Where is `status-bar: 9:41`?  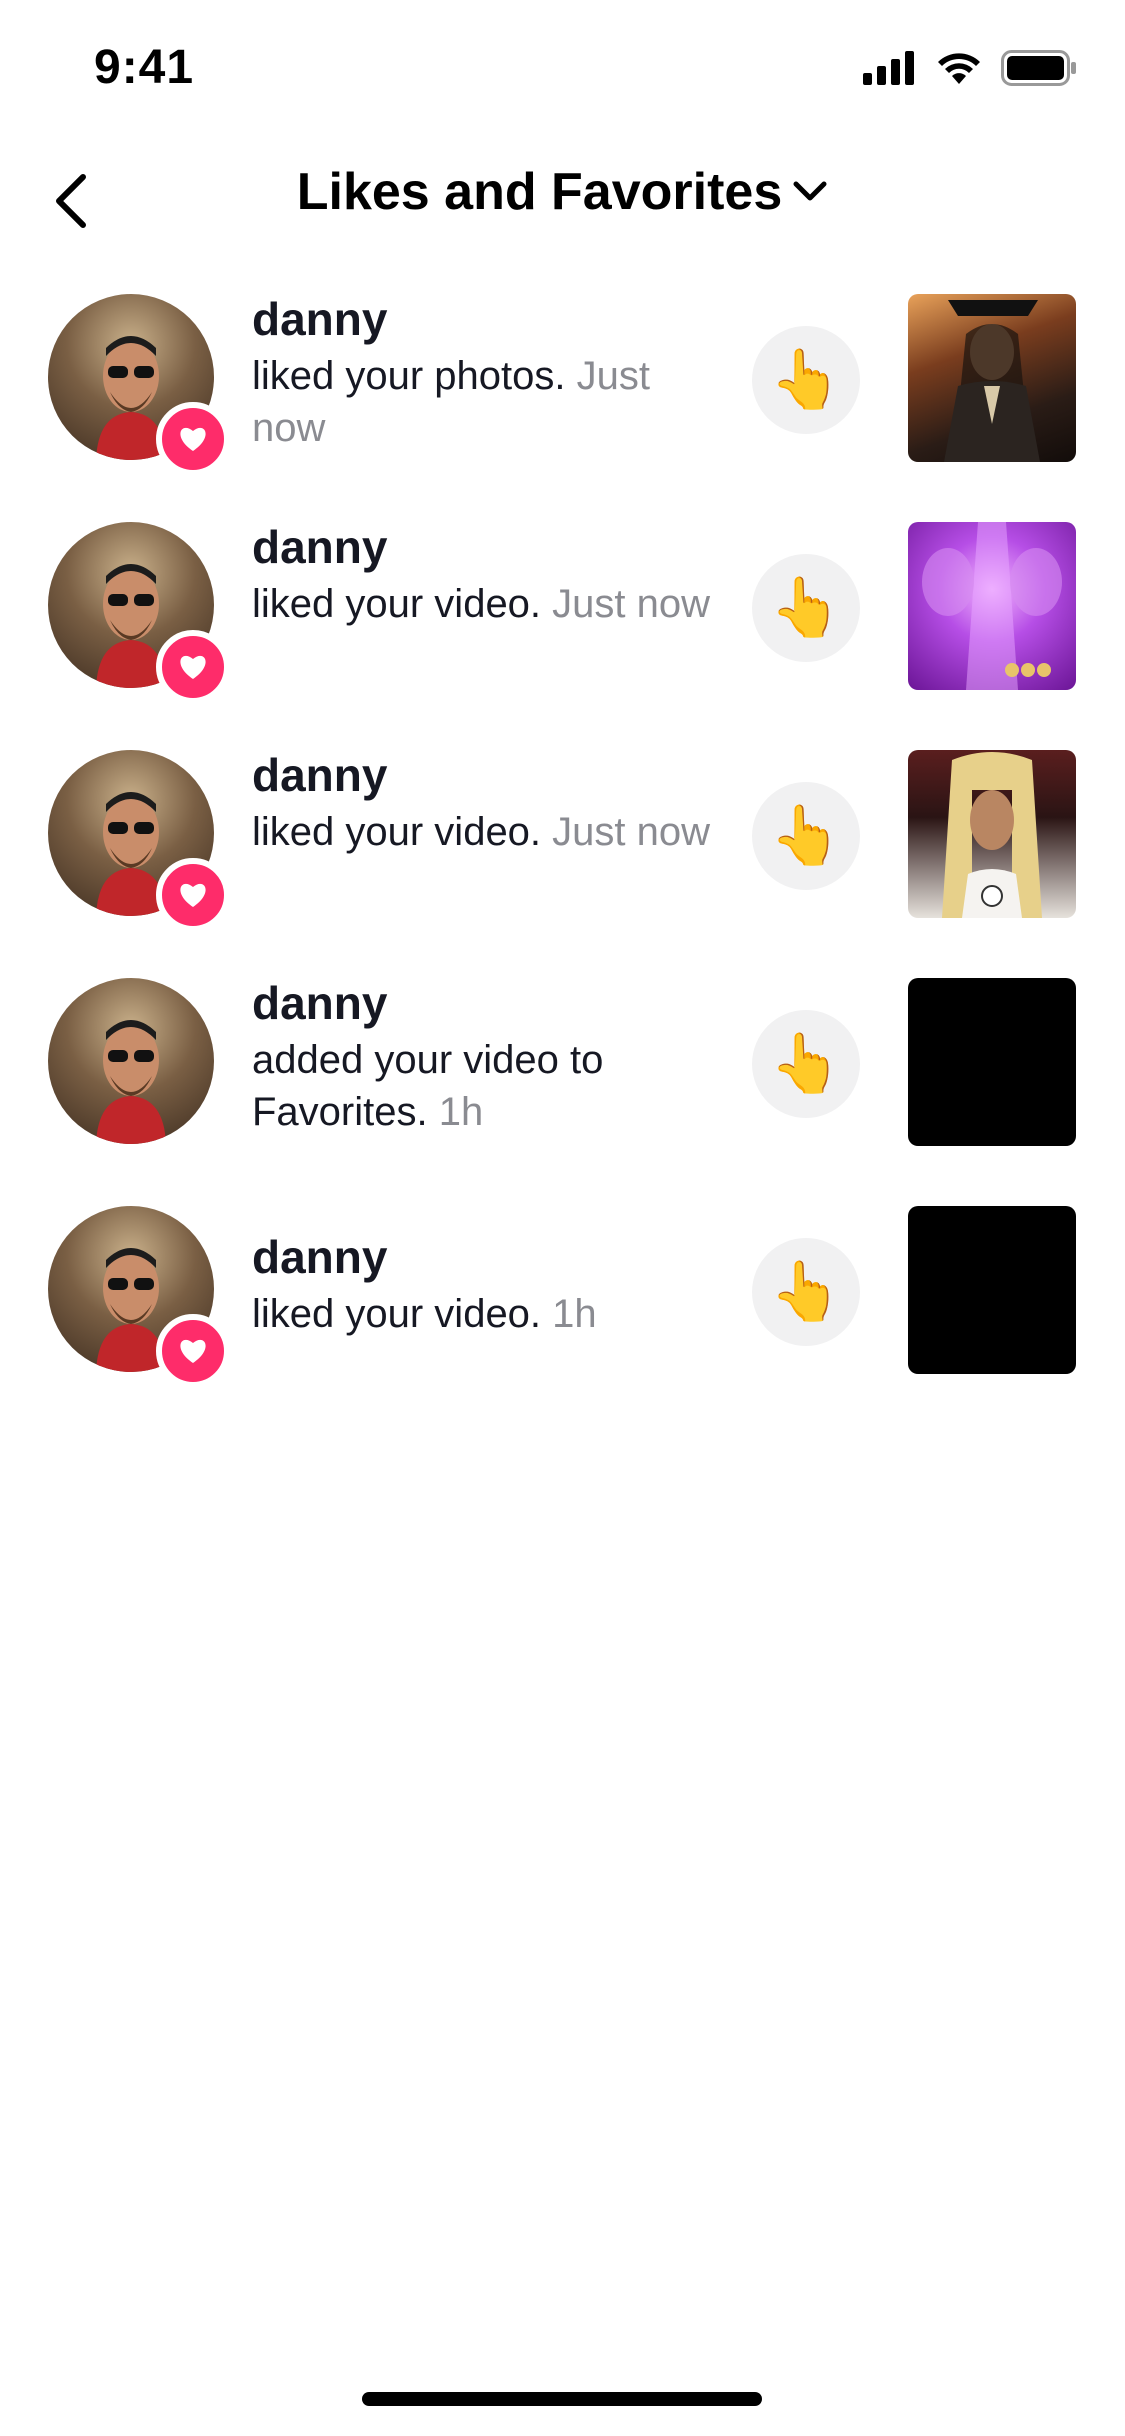 status-bar: 9:41 is located at coordinates (562, 70).